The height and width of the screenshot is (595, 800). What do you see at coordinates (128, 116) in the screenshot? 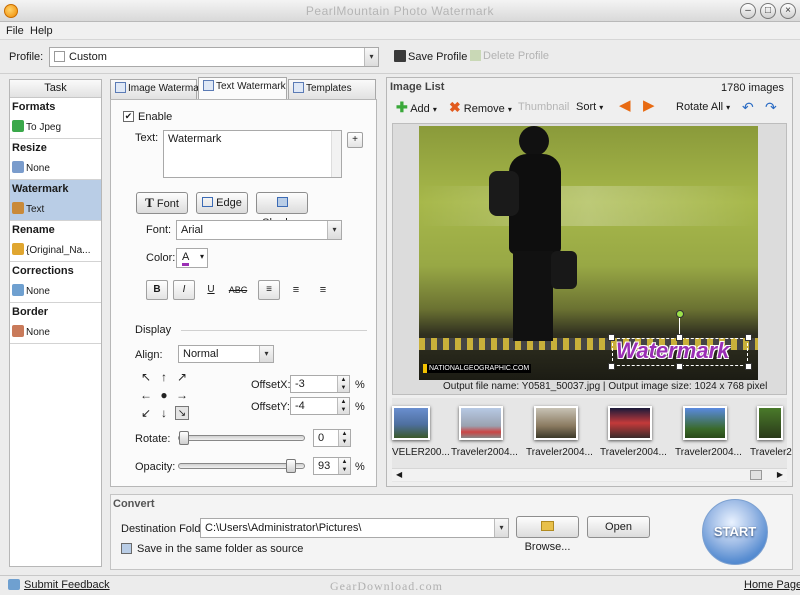
I see `enable-checkbox: ✔` at bounding box center [128, 116].